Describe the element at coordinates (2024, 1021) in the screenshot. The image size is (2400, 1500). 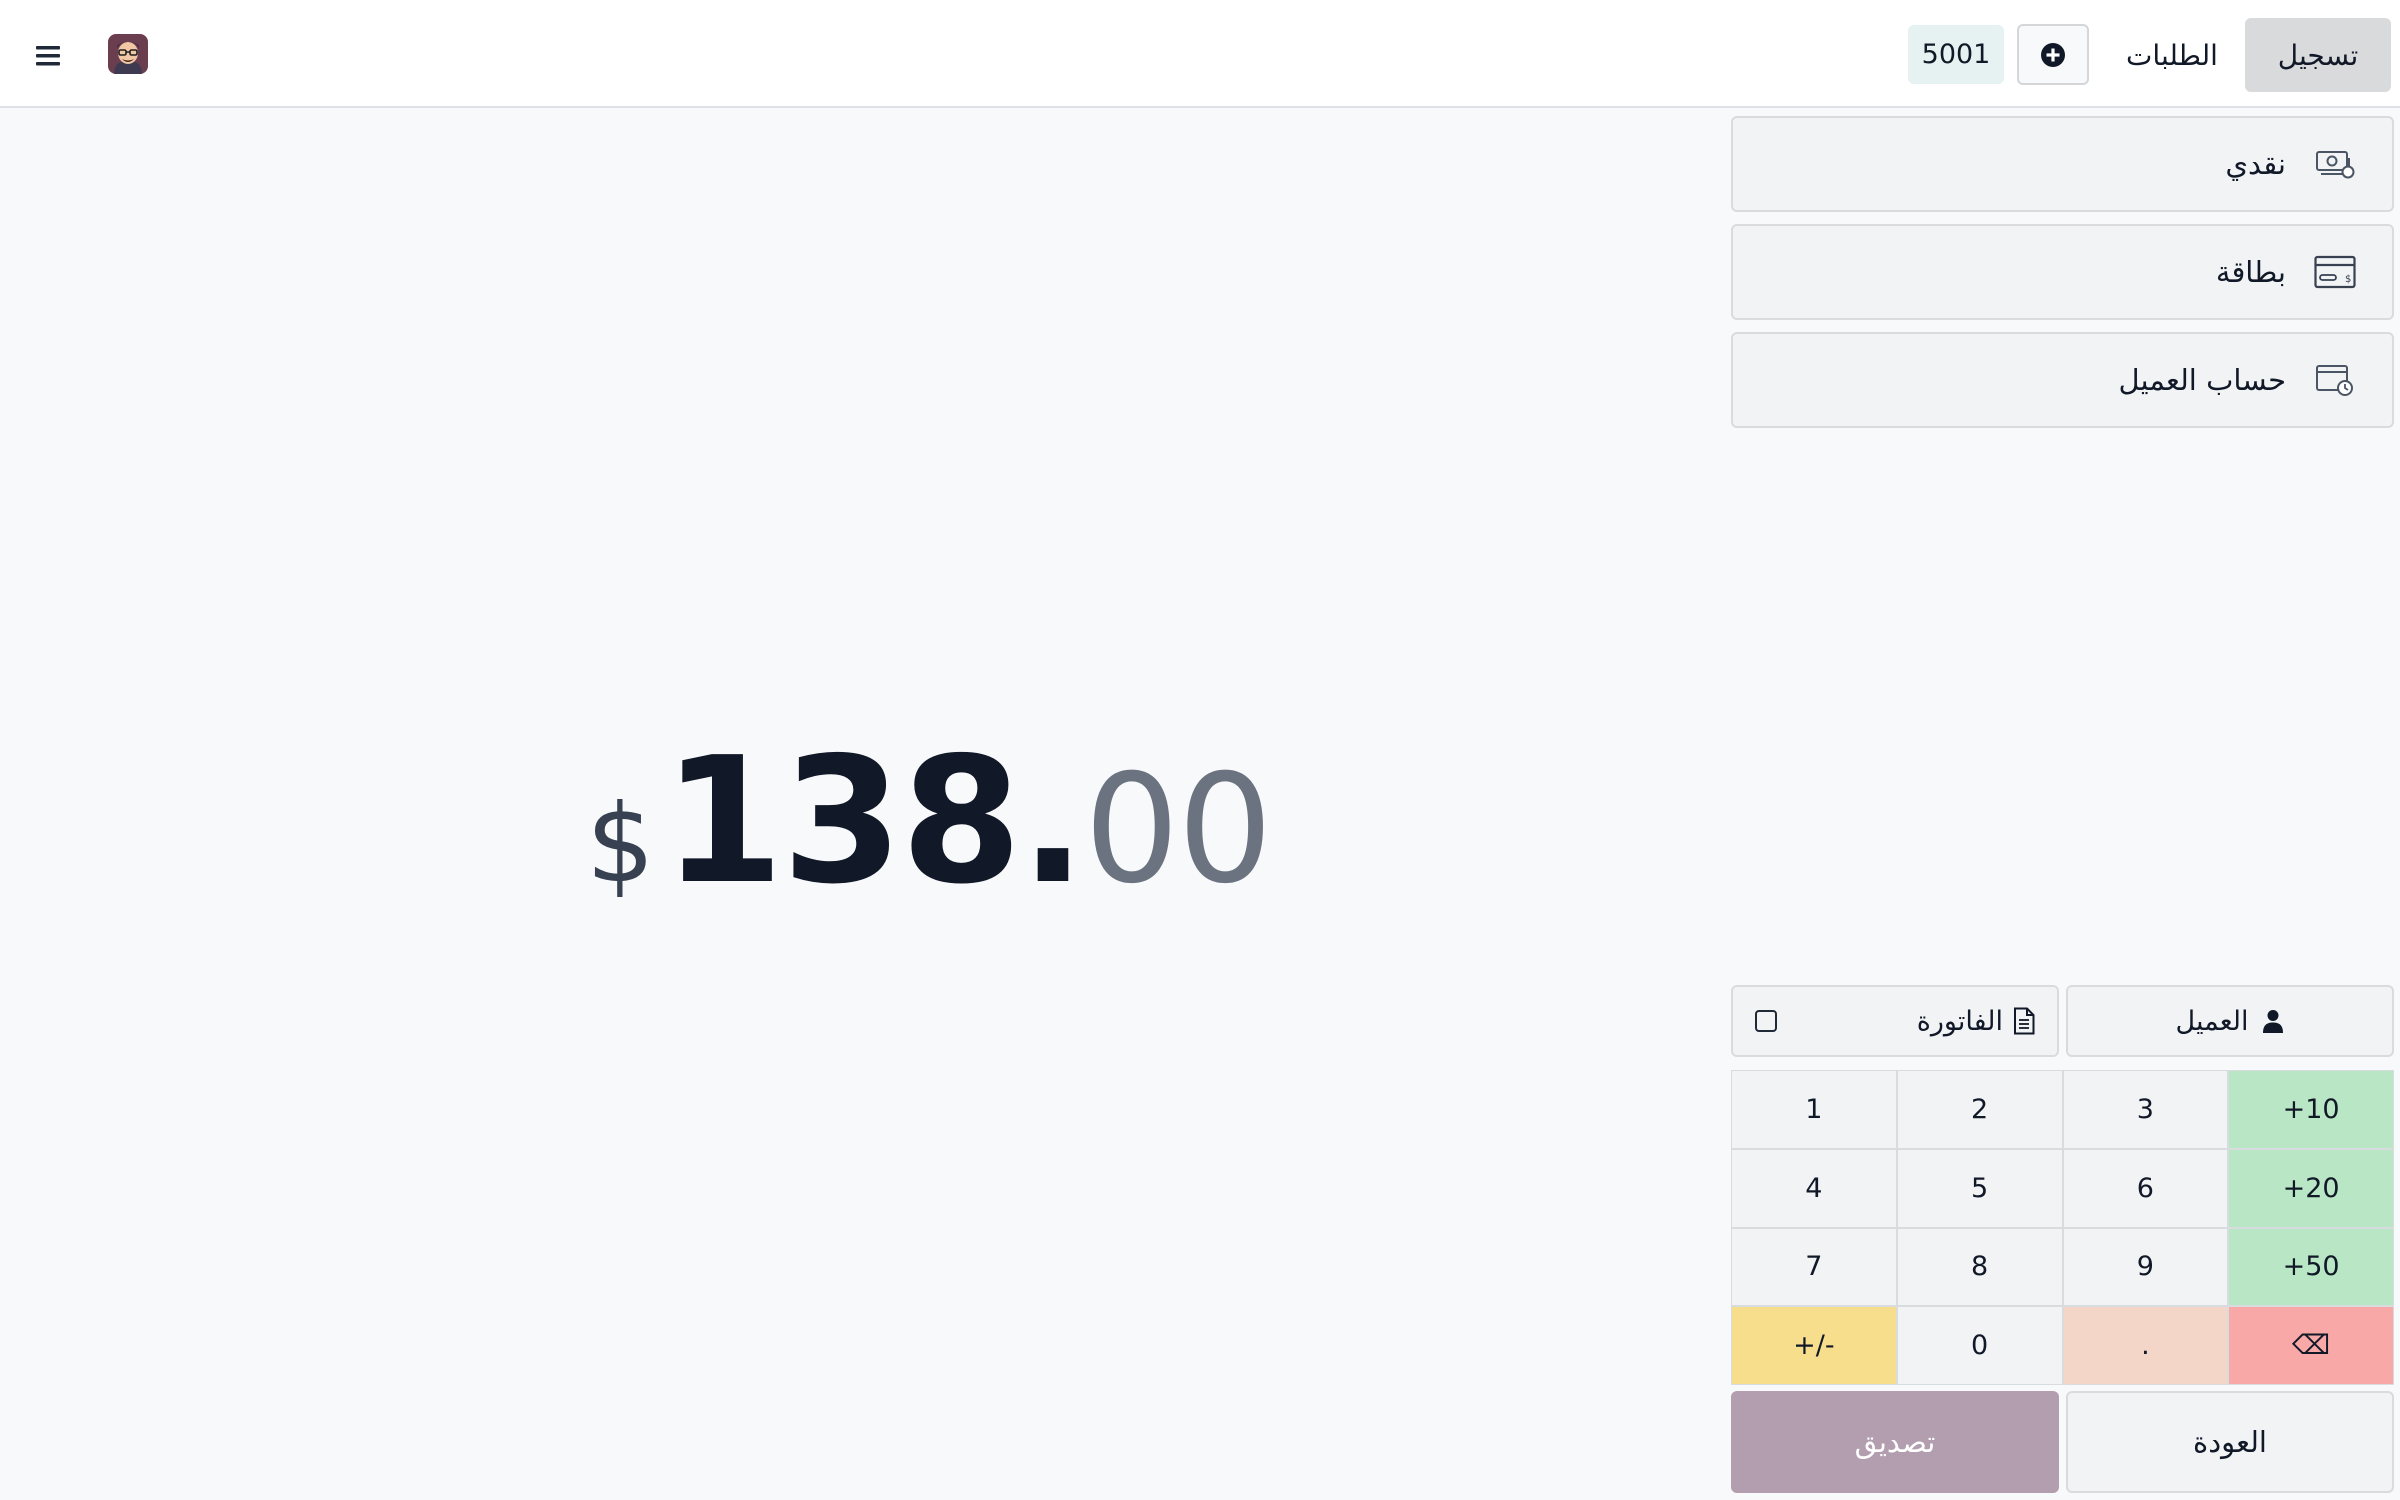
I see `document-icon` at that location.